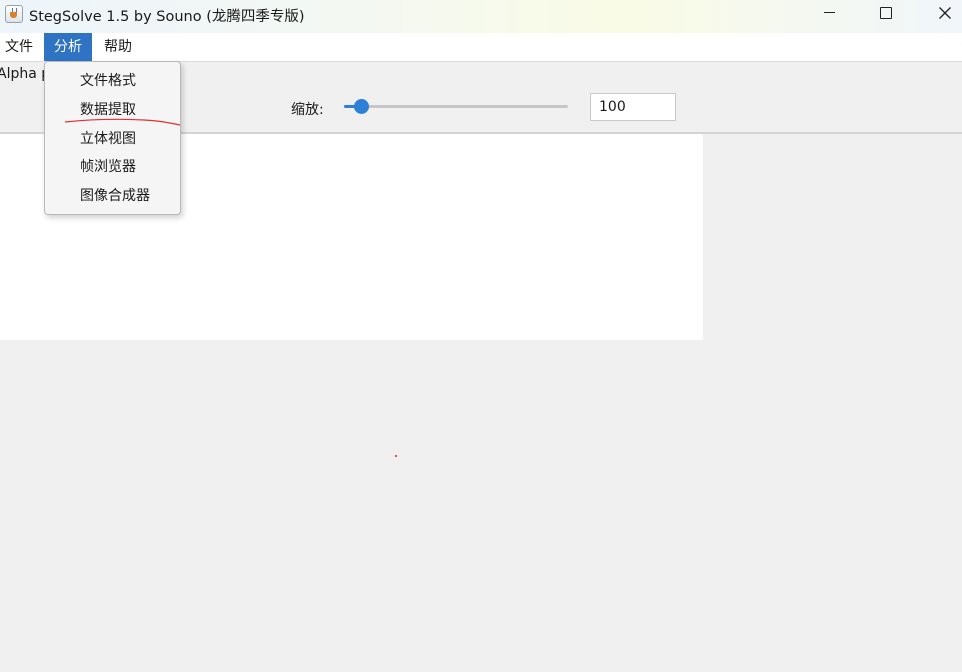 The image size is (962, 672). Describe the element at coordinates (945, 13) in the screenshot. I see `close-icon` at that location.